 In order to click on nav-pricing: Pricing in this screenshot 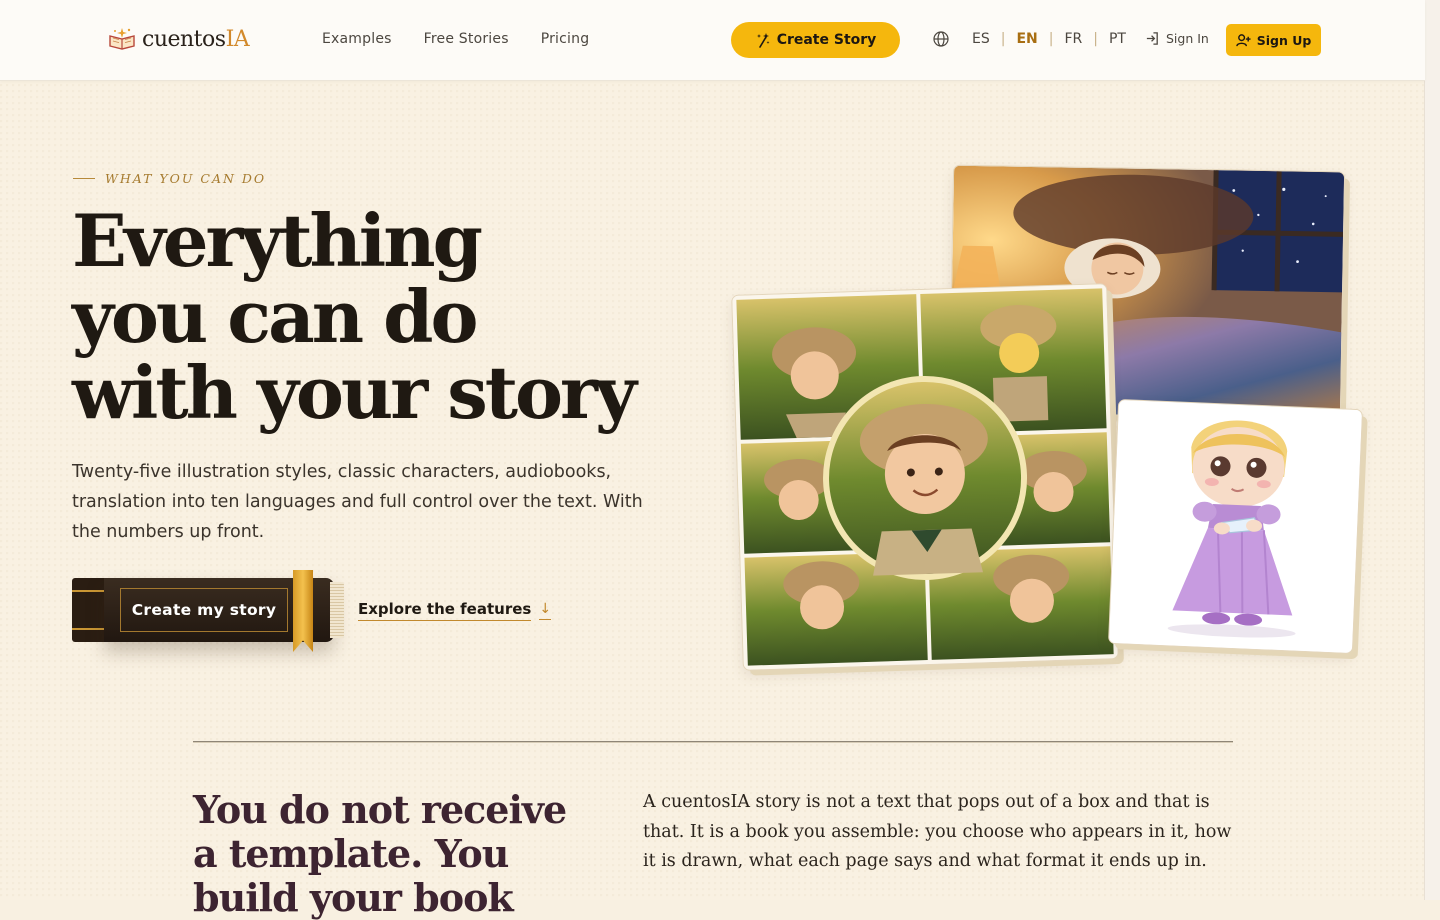, I will do `click(565, 39)`.